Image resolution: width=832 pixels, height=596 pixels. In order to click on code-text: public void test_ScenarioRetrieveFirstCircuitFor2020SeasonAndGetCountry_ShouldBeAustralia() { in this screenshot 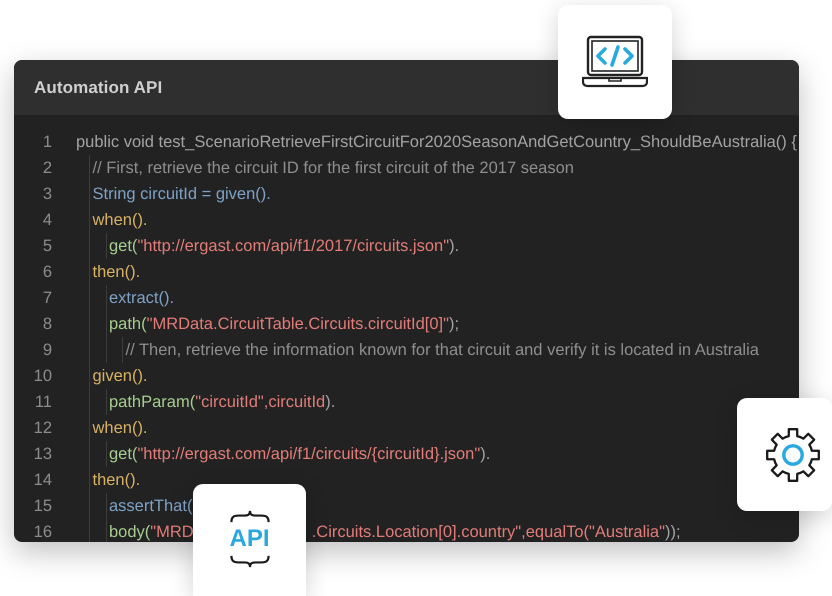, I will do `click(436, 142)`.